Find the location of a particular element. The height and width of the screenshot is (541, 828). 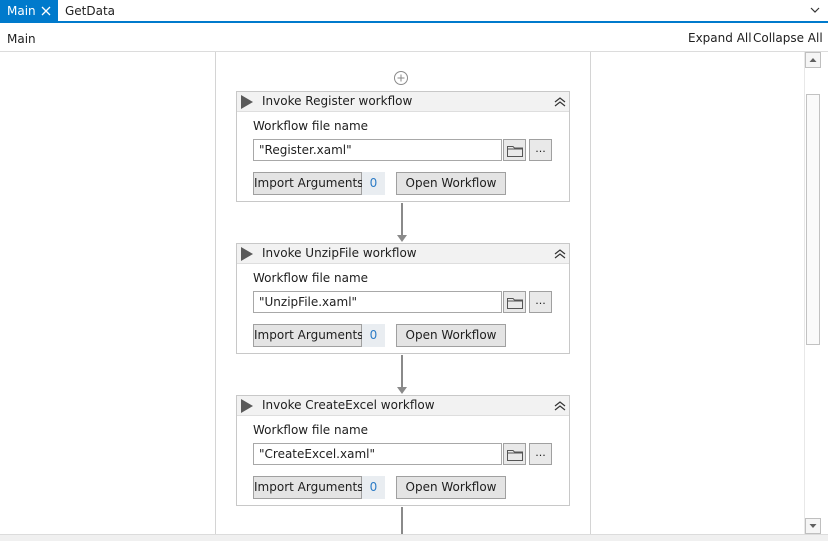

tab-getdata-label: GetData is located at coordinates (90, 11).